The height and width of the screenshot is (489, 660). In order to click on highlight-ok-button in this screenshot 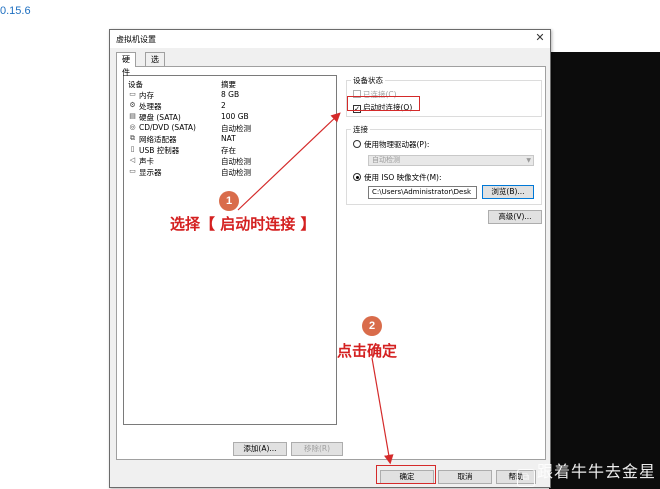, I will do `click(406, 474)`.